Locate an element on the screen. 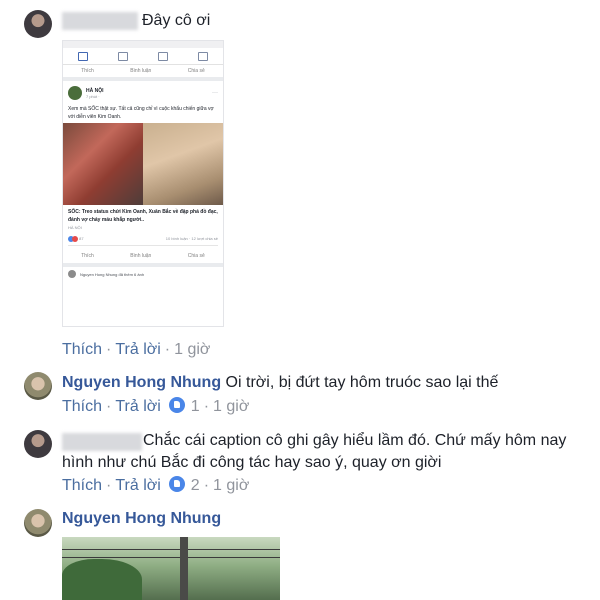 The height and width of the screenshot is (600, 600). photo-tree is located at coordinates (102, 579).